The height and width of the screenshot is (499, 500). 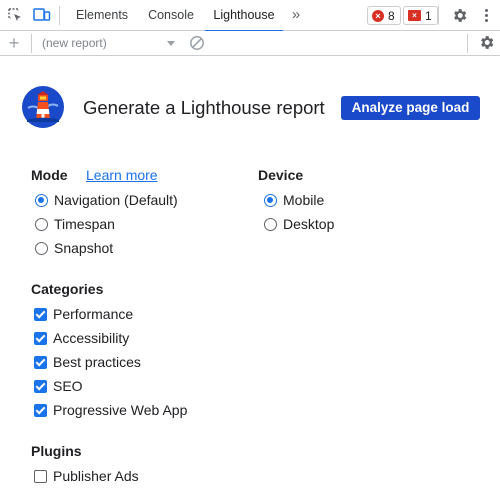 What do you see at coordinates (120, 410) in the screenshot?
I see `category-label: Progressive Web App` at bounding box center [120, 410].